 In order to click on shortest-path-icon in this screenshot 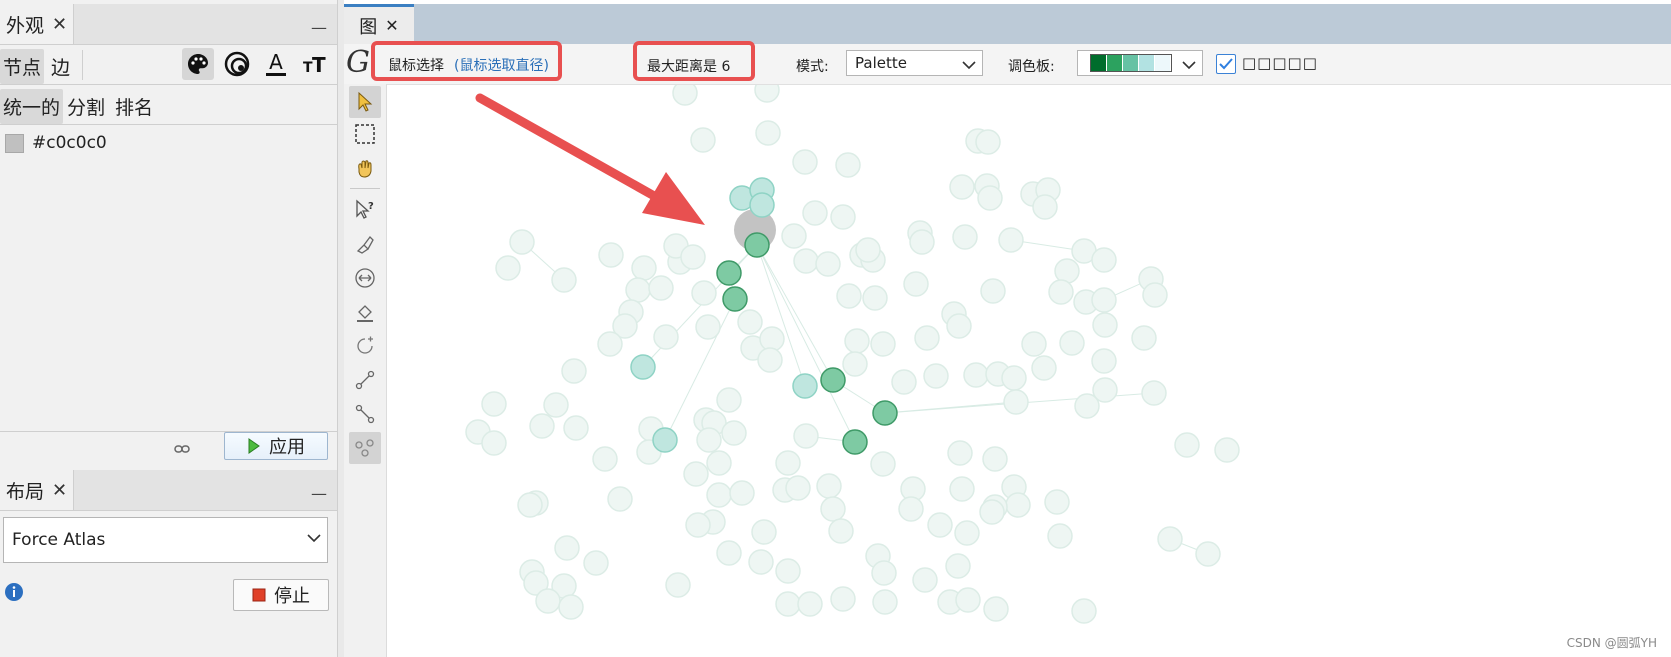, I will do `click(365, 346)`.